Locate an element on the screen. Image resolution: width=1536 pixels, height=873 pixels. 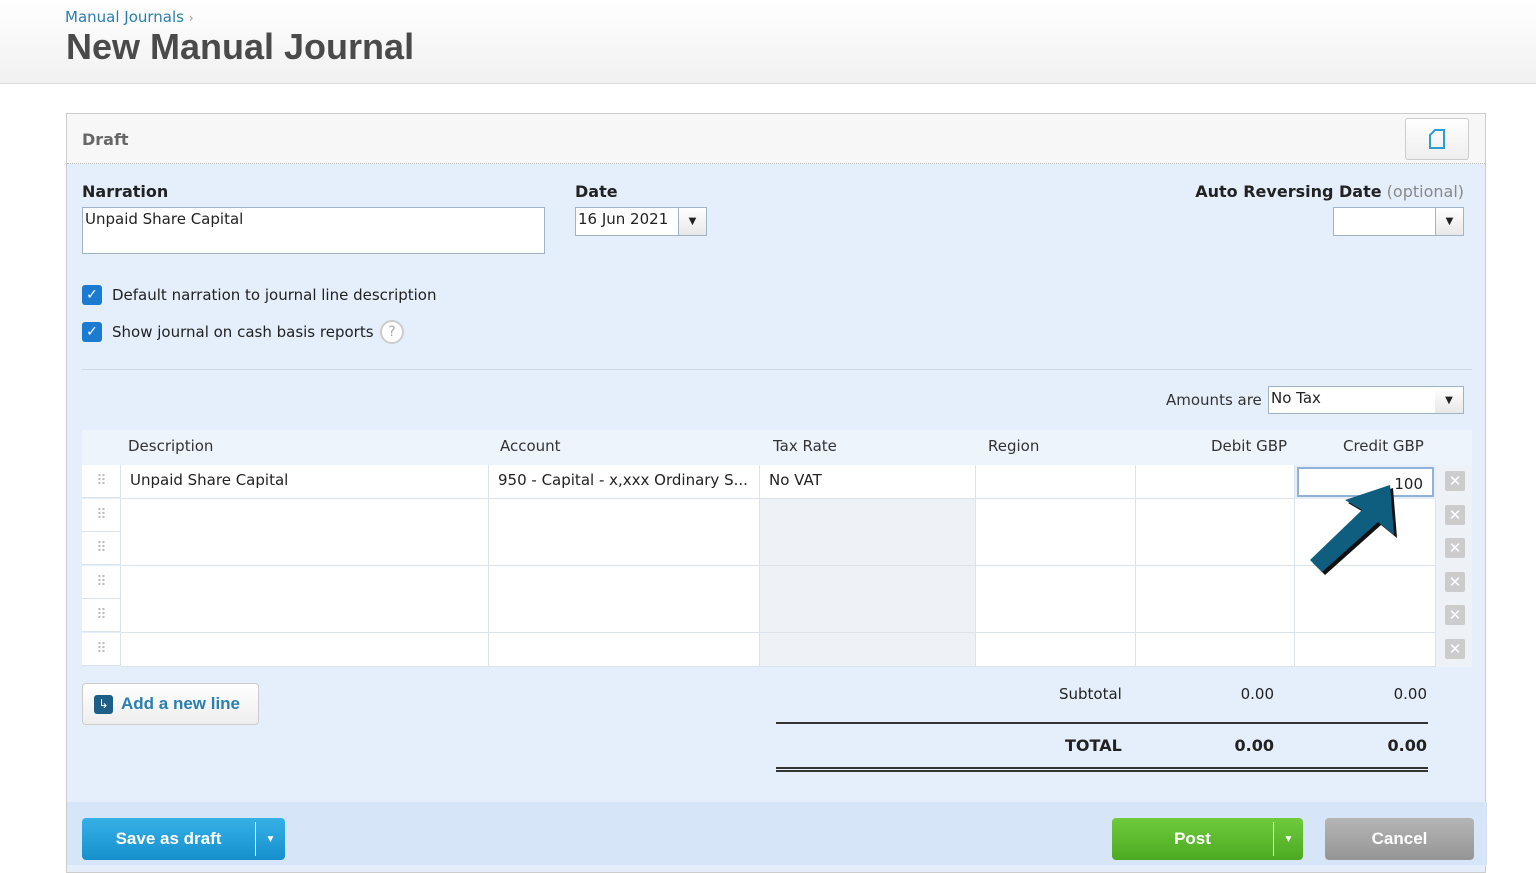
description-cell: Unpaid Share Capital is located at coordinates (305, 482).